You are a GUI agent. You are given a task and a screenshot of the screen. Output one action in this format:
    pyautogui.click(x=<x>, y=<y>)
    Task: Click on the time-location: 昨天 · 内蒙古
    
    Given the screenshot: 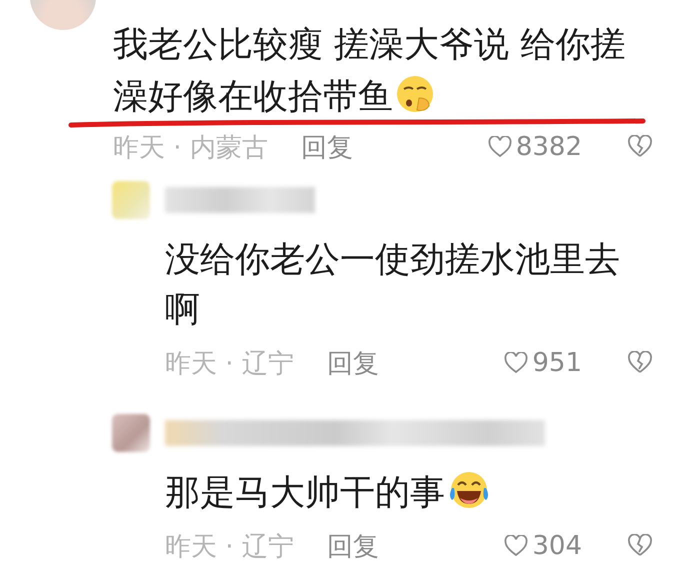 What is the action you would take?
    pyautogui.click(x=190, y=148)
    